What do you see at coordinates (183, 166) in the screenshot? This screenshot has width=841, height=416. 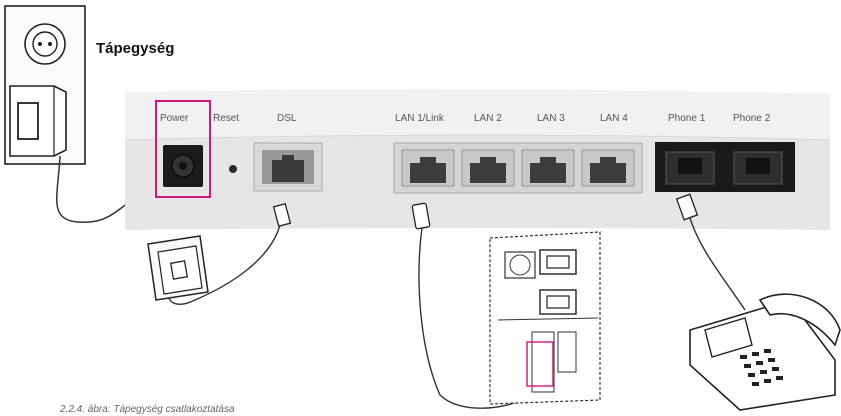 I see `power-port` at bounding box center [183, 166].